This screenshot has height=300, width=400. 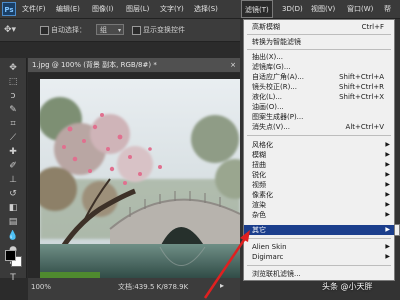 I want to click on menu-item-sharpen: 锐化 ▶, so click(x=319, y=175).